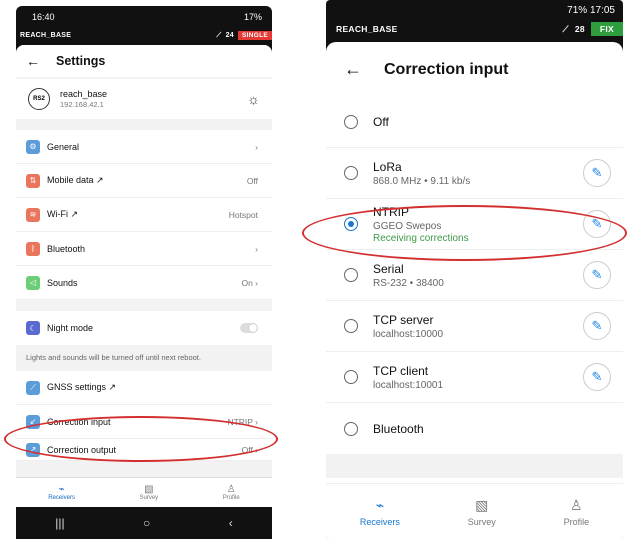  I want to click on solution-badge: SINGLE, so click(255, 35).